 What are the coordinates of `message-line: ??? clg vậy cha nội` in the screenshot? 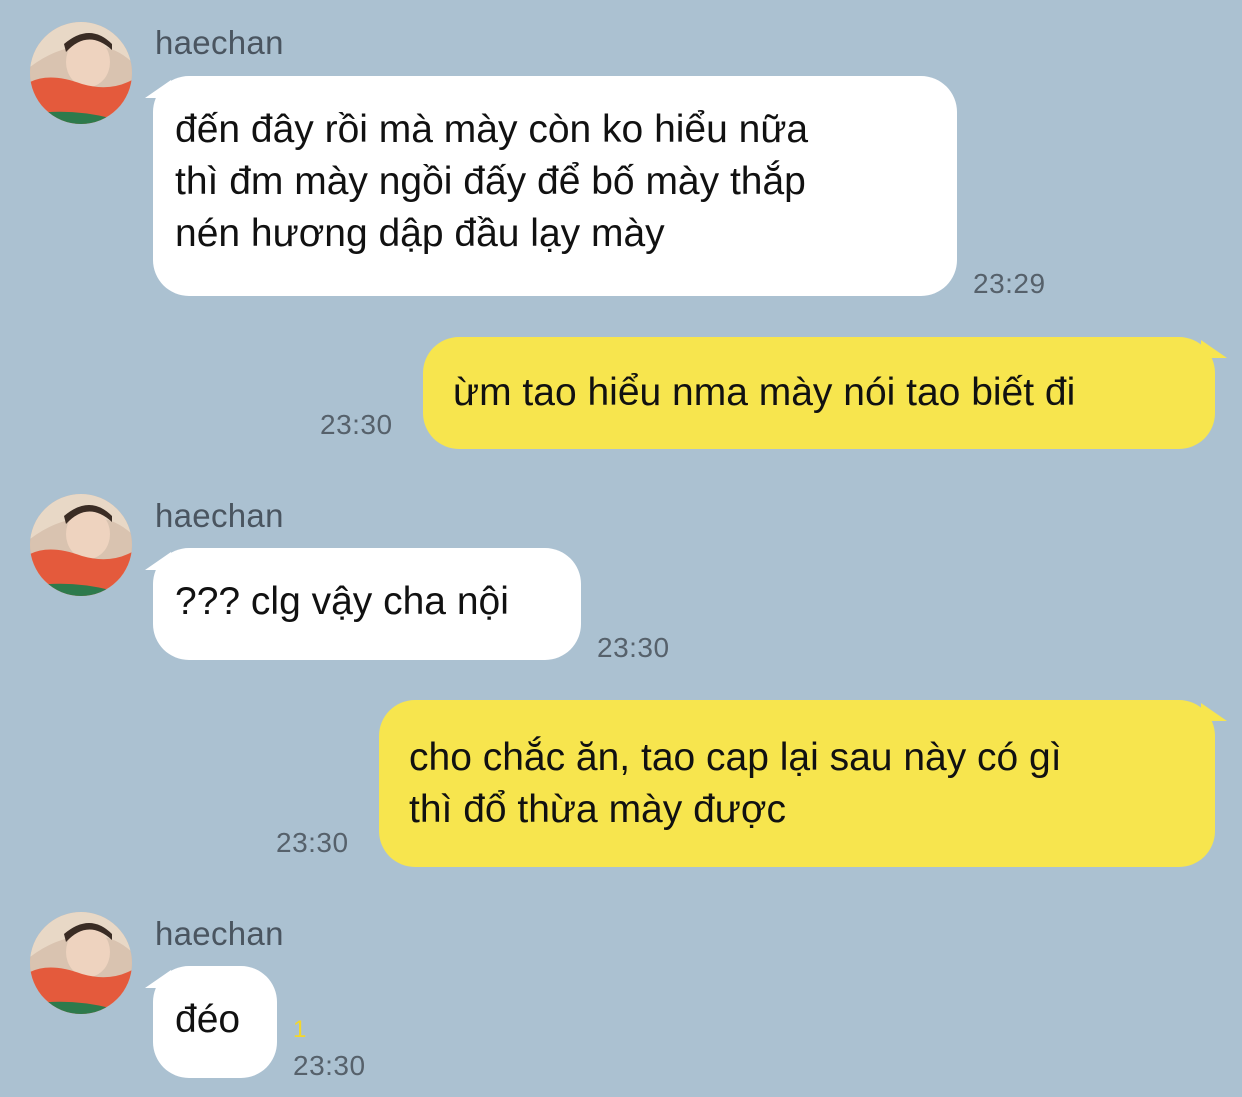 It's located at (342, 601).